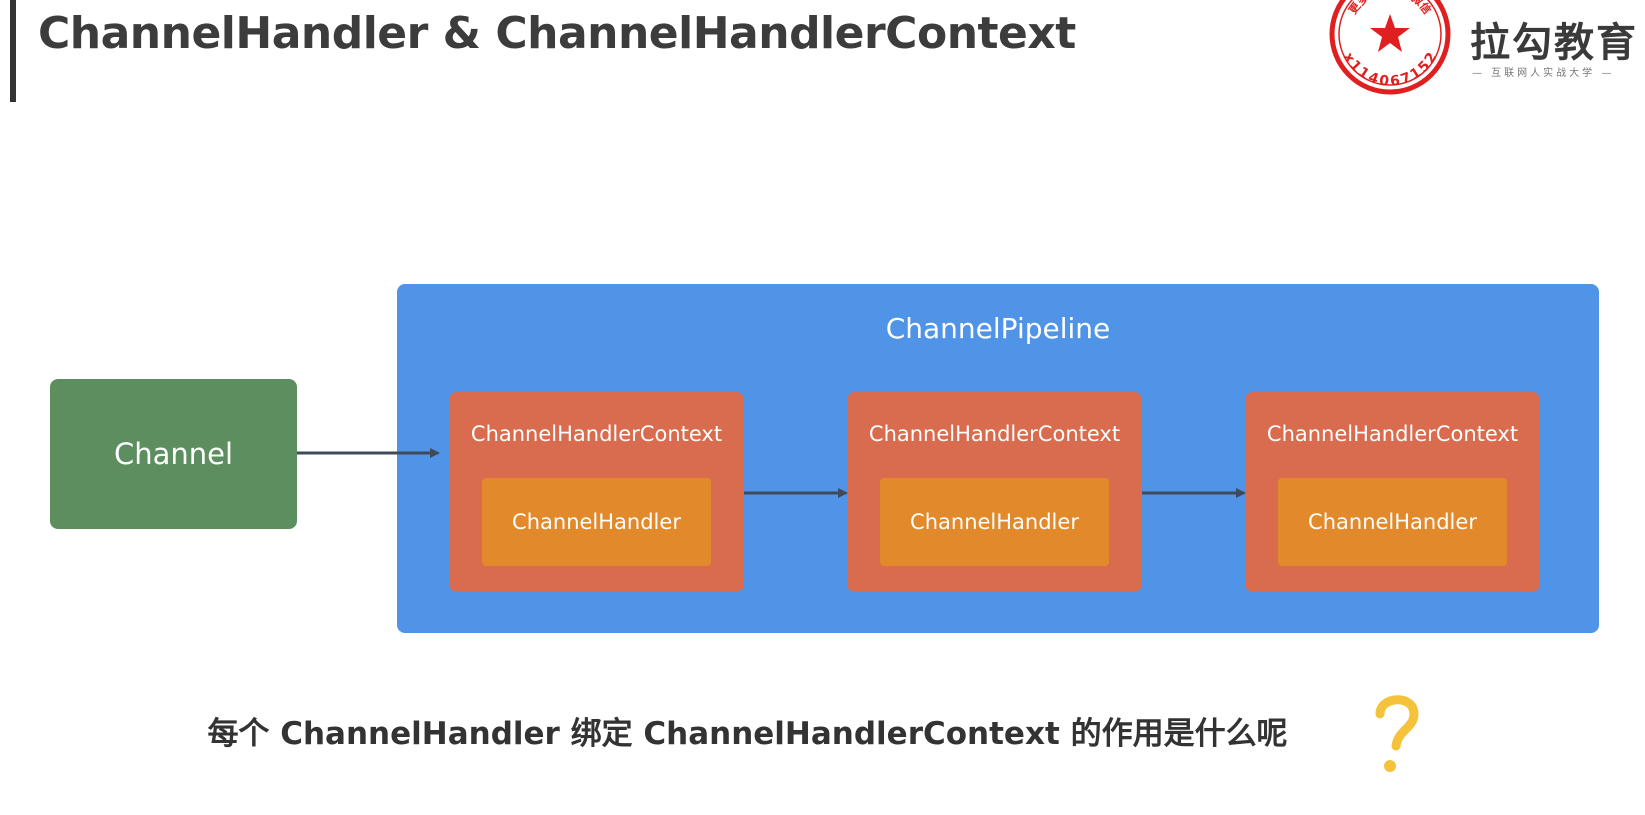 The image size is (1645, 815). Describe the element at coordinates (998, 328) in the screenshot. I see `pipeline-label: ChannelPipeline` at that location.